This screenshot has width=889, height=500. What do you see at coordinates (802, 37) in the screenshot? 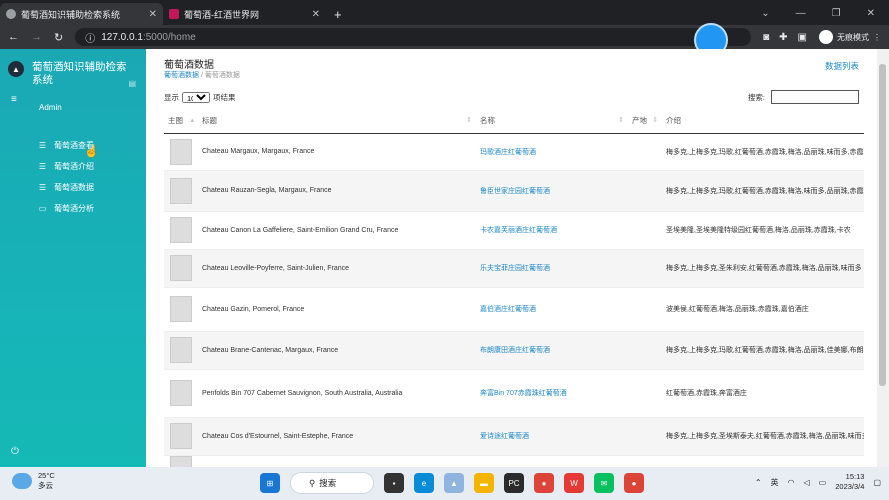
I see `sidepanel-icon: ▣` at bounding box center [802, 37].